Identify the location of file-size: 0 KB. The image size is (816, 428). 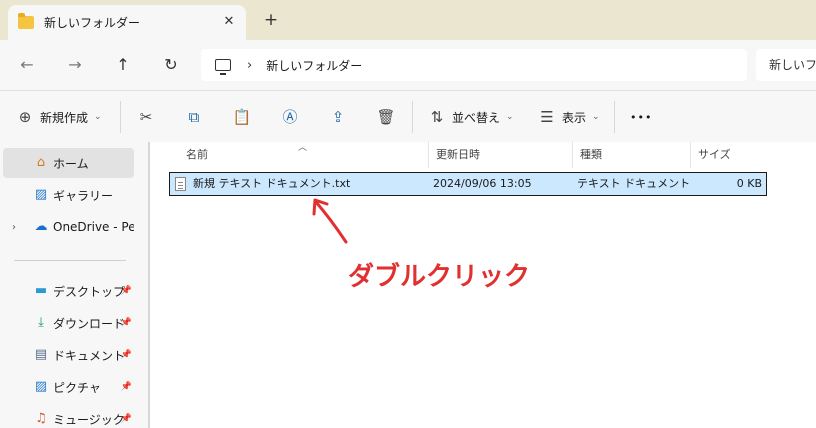
(749, 183).